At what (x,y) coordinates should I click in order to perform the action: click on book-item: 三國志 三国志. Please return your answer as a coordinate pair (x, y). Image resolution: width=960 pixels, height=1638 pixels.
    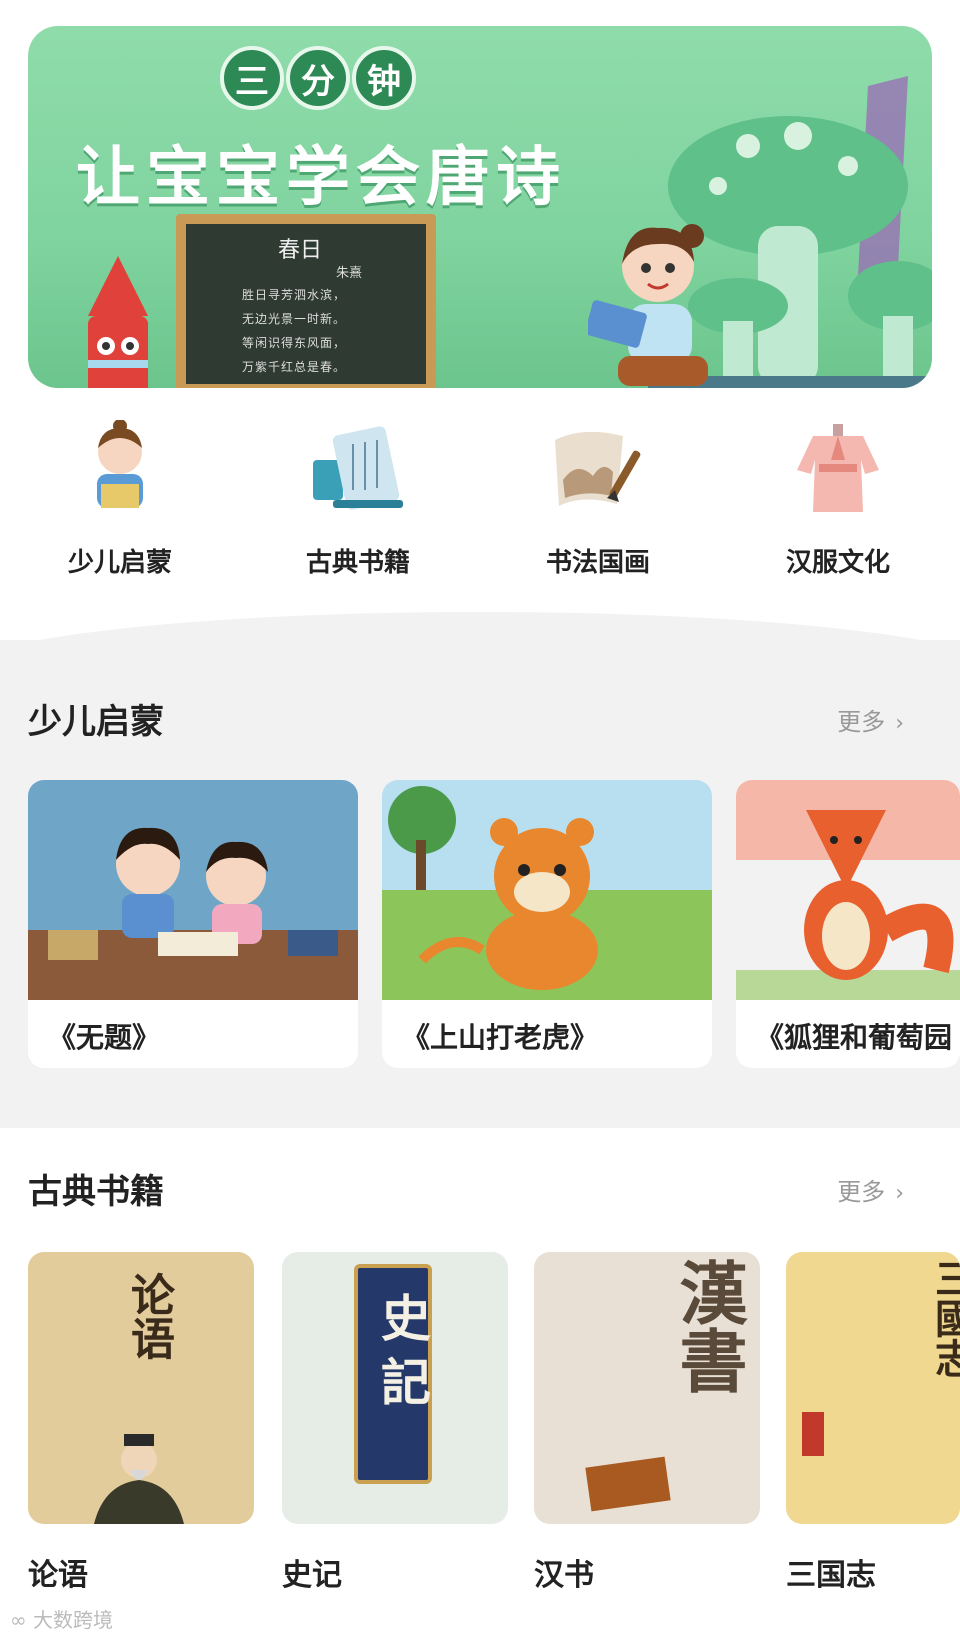
    Looking at the image, I should click on (873, 1423).